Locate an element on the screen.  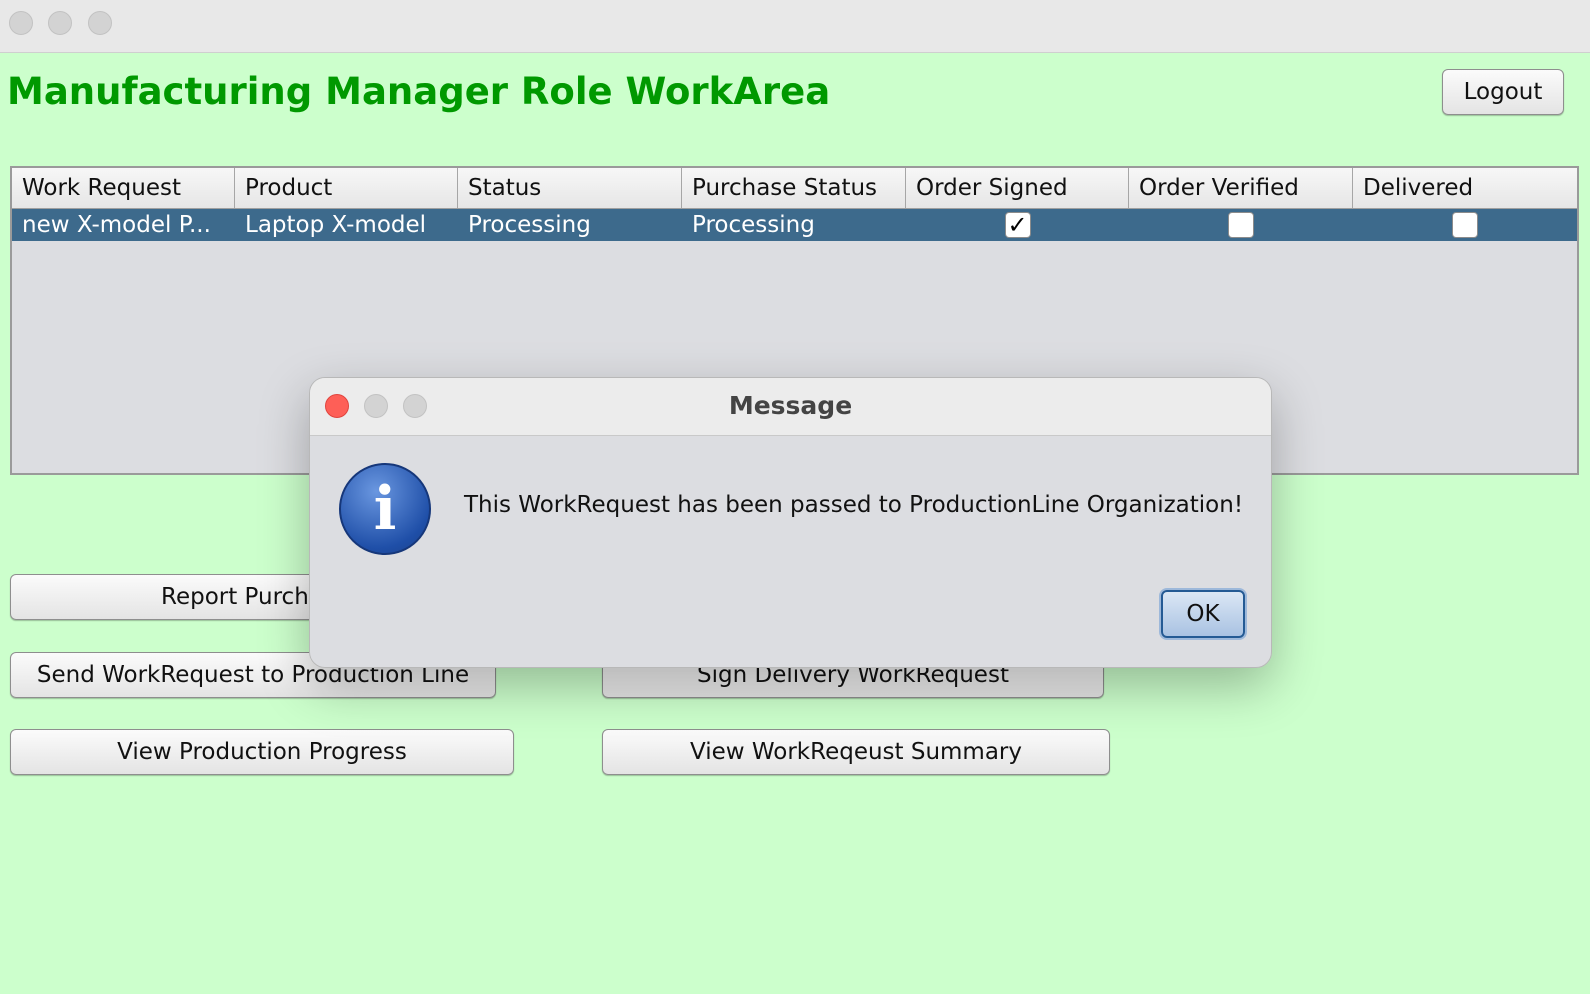
column-header-order-verified: Order Verified is located at coordinates (1241, 188).